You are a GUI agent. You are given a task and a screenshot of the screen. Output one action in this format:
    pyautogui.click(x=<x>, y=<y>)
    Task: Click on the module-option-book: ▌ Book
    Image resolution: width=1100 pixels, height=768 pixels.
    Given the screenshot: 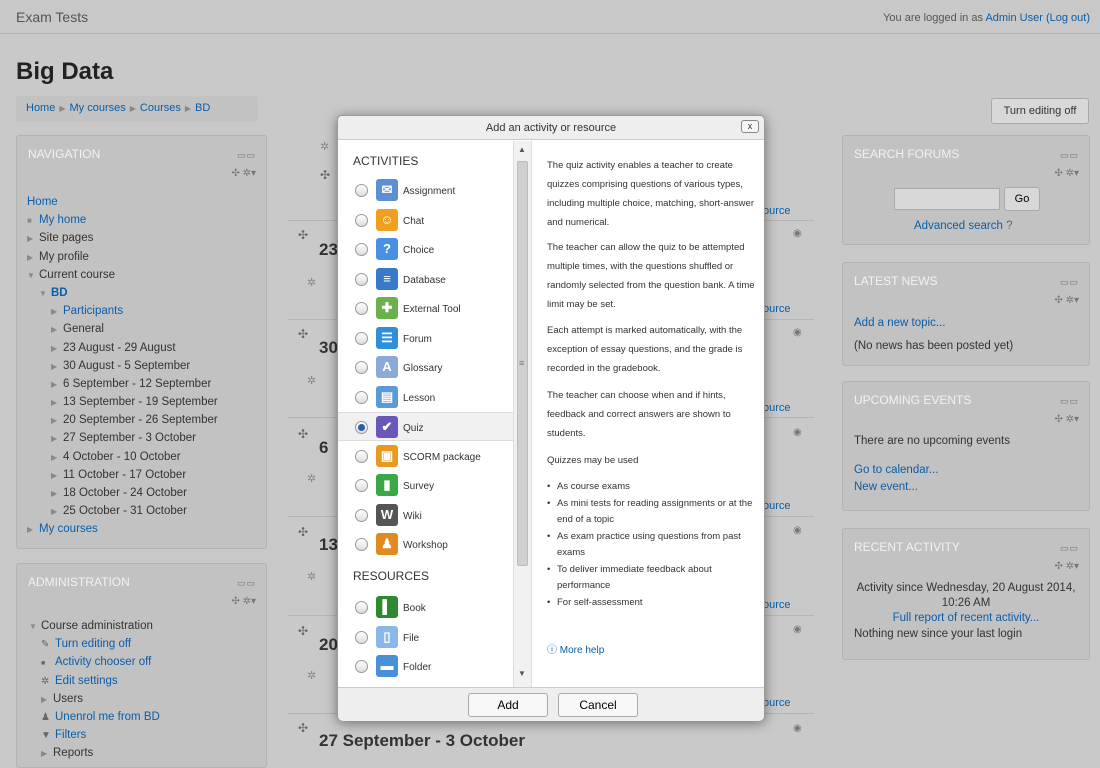 What is the action you would take?
    pyautogui.click(x=425, y=607)
    